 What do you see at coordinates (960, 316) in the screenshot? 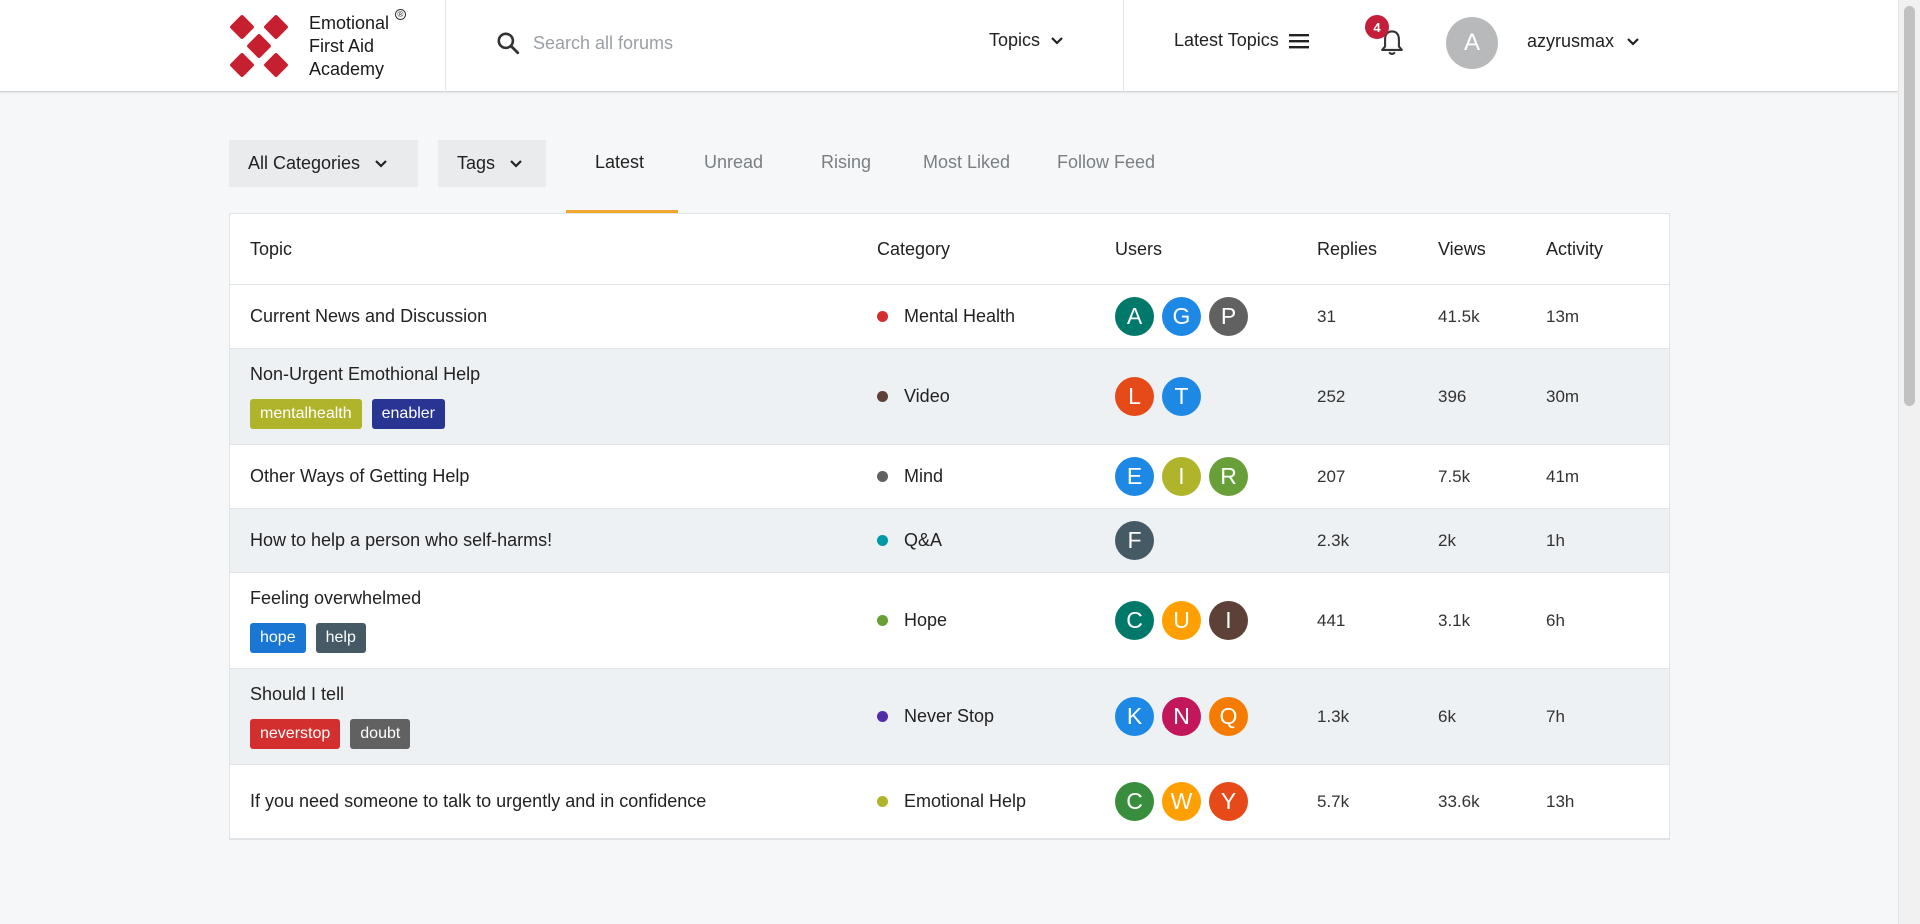
I see `category-name: Mental Health` at bounding box center [960, 316].